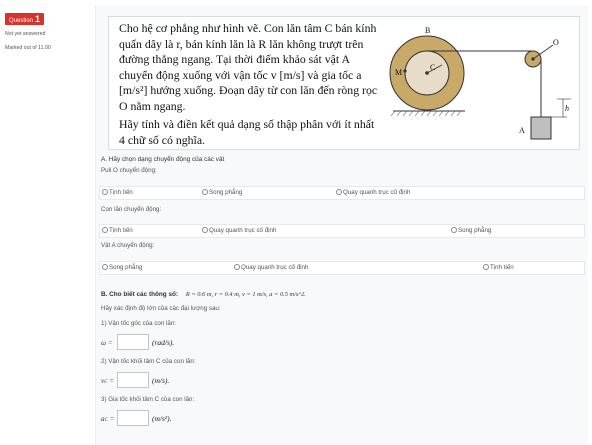  What do you see at coordinates (405, 71) in the screenshot?
I see `point-m` at bounding box center [405, 71].